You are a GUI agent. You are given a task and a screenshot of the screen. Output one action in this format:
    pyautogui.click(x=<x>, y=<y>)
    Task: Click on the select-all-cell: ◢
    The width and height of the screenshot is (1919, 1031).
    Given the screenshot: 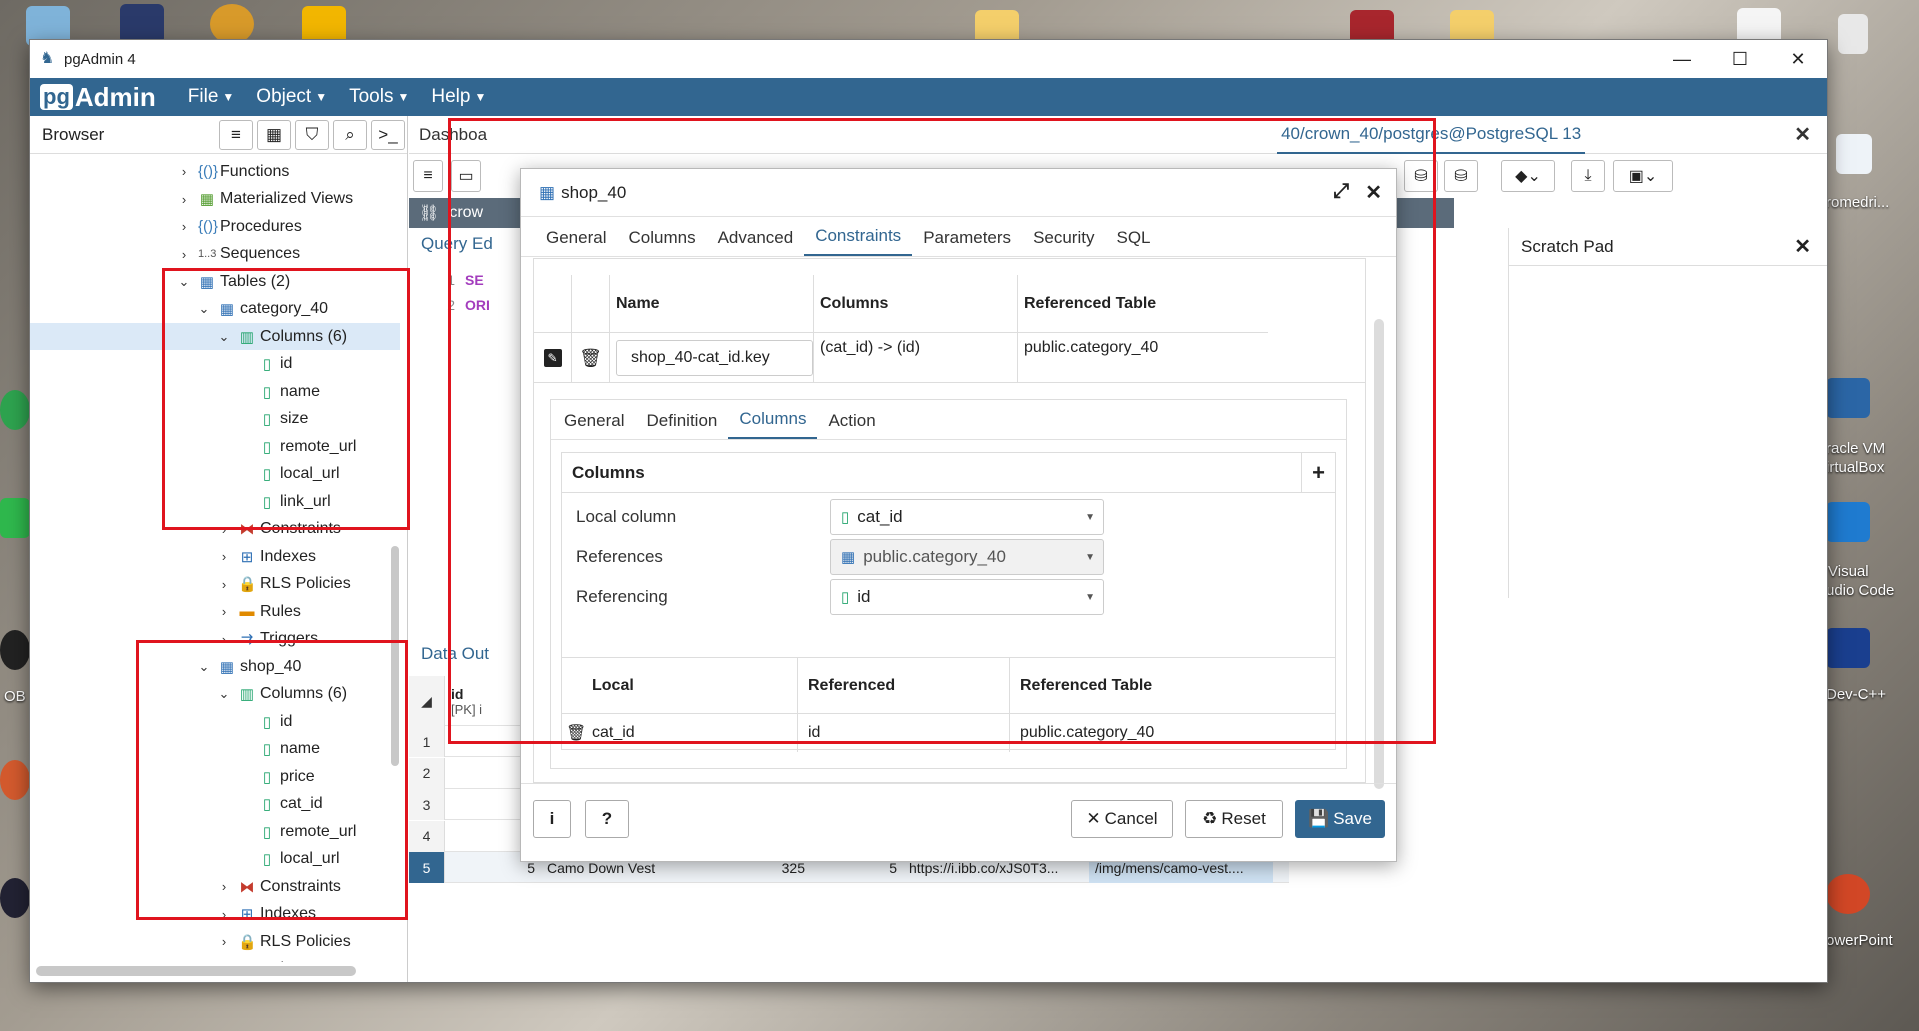 What is the action you would take?
    pyautogui.click(x=427, y=701)
    